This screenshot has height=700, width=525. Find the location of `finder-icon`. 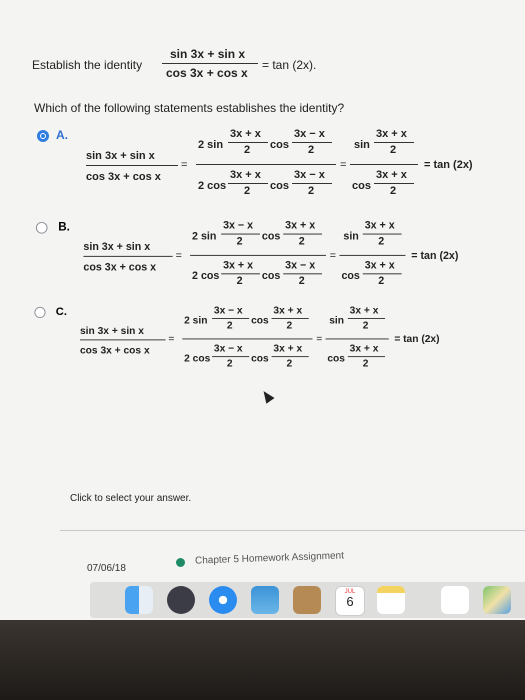

finder-icon is located at coordinates (139, 600).